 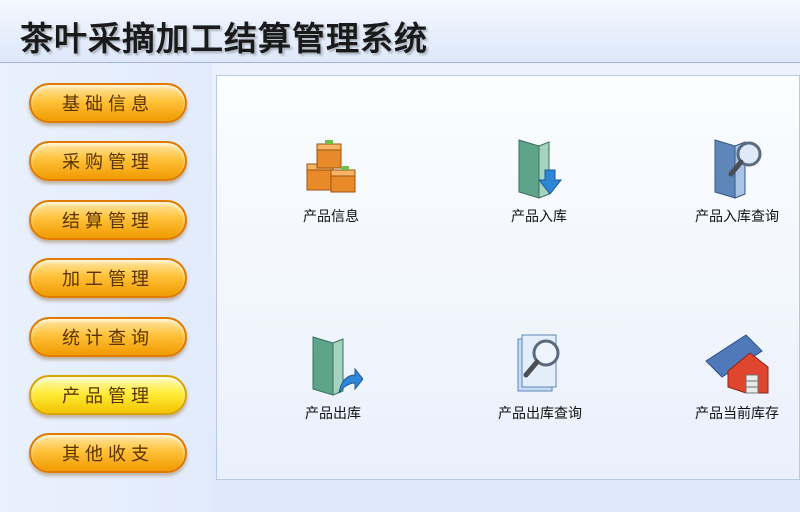 What do you see at coordinates (331, 166) in the screenshot?
I see `boxes-icon` at bounding box center [331, 166].